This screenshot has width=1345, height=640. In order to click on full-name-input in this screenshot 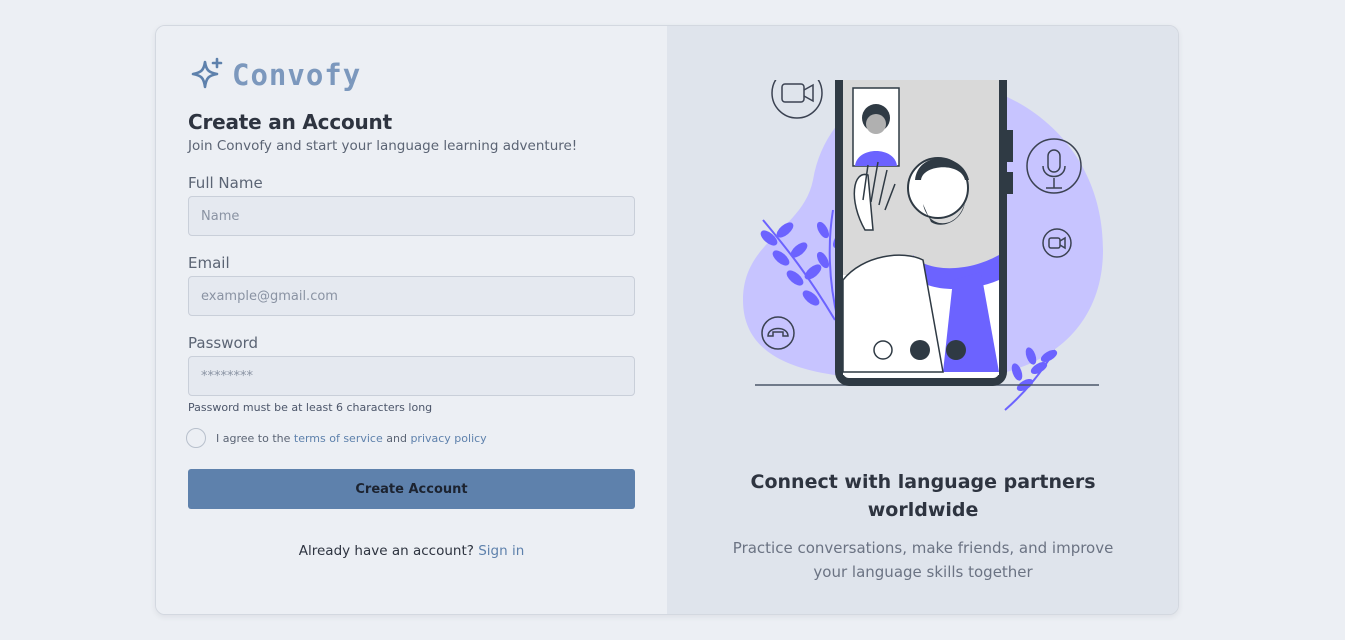, I will do `click(411, 216)`.